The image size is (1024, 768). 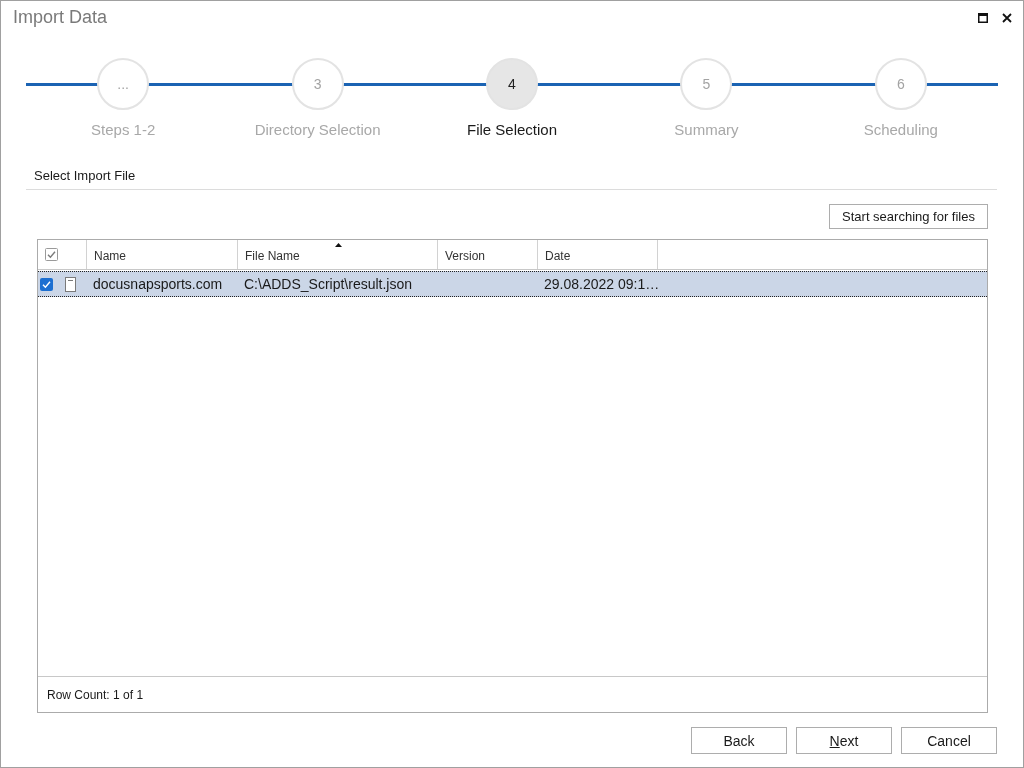 What do you see at coordinates (511, 130) in the screenshot?
I see `step-label: File Selection` at bounding box center [511, 130].